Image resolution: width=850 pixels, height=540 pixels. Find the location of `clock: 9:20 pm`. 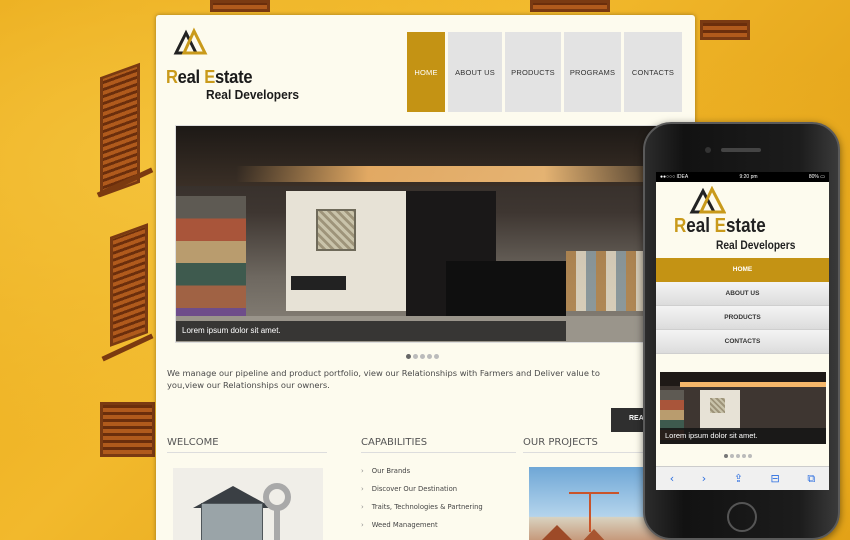

clock: 9:20 pm is located at coordinates (748, 177).